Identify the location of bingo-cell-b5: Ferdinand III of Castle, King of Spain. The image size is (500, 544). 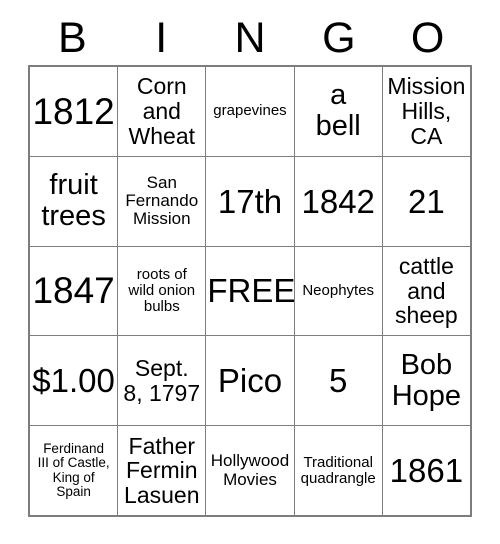
(74, 470).